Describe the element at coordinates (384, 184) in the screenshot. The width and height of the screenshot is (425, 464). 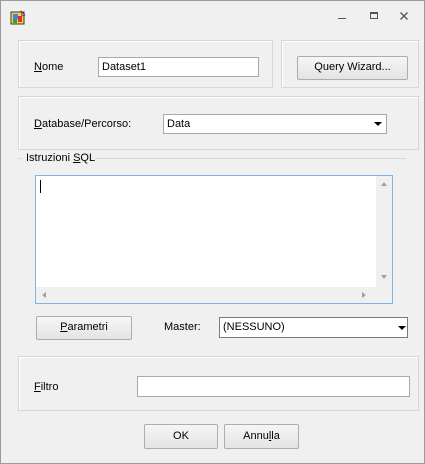
I see `scroll-up-icon` at that location.